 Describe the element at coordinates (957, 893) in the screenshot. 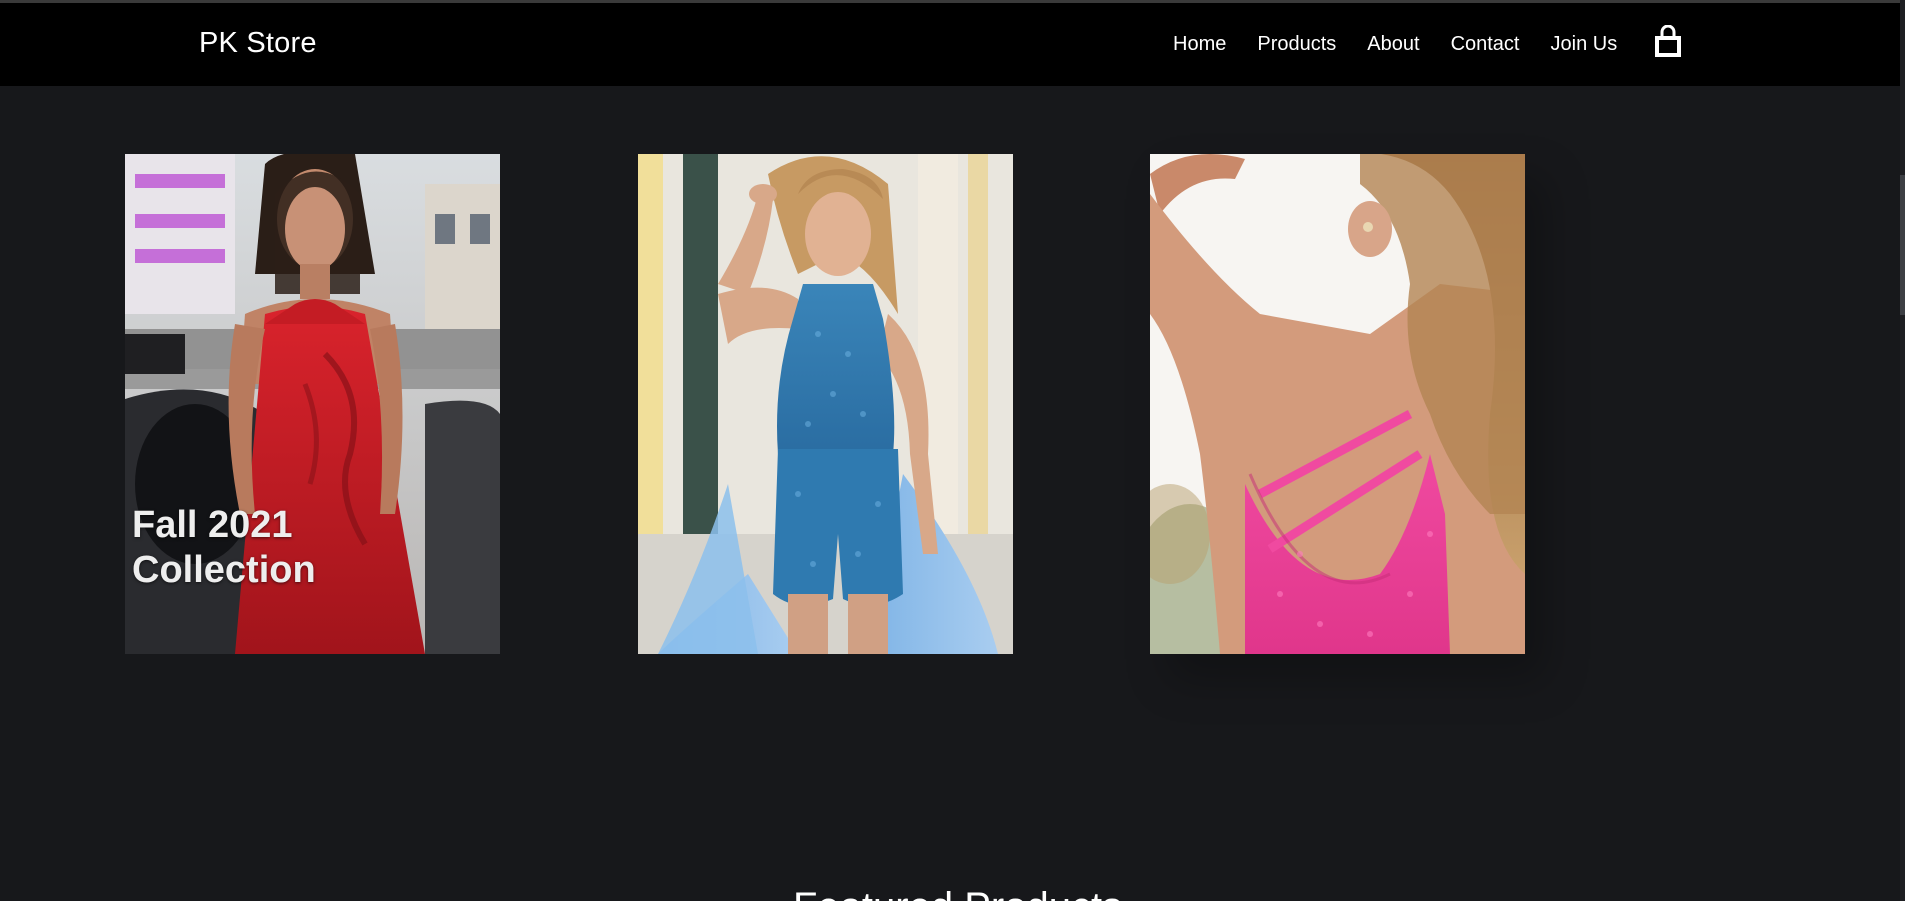

I see `featured-products-heading: Featured Products` at that location.